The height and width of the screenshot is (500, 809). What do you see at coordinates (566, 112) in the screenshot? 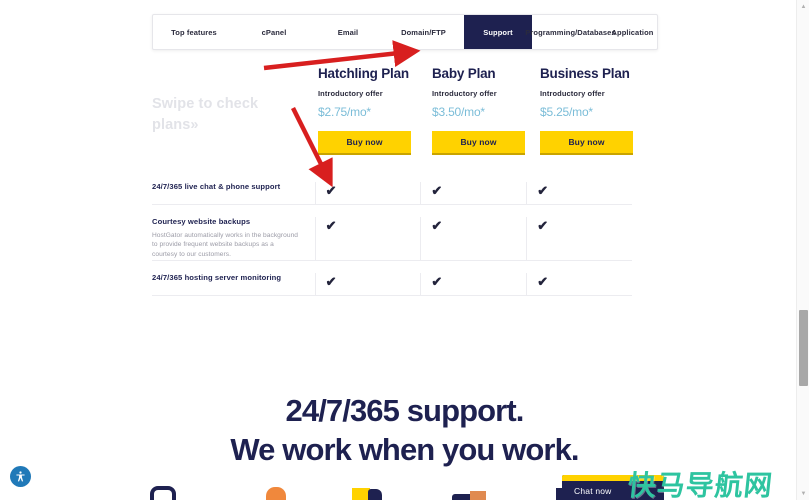
I see `plan-price: $5.25/mo*` at bounding box center [566, 112].